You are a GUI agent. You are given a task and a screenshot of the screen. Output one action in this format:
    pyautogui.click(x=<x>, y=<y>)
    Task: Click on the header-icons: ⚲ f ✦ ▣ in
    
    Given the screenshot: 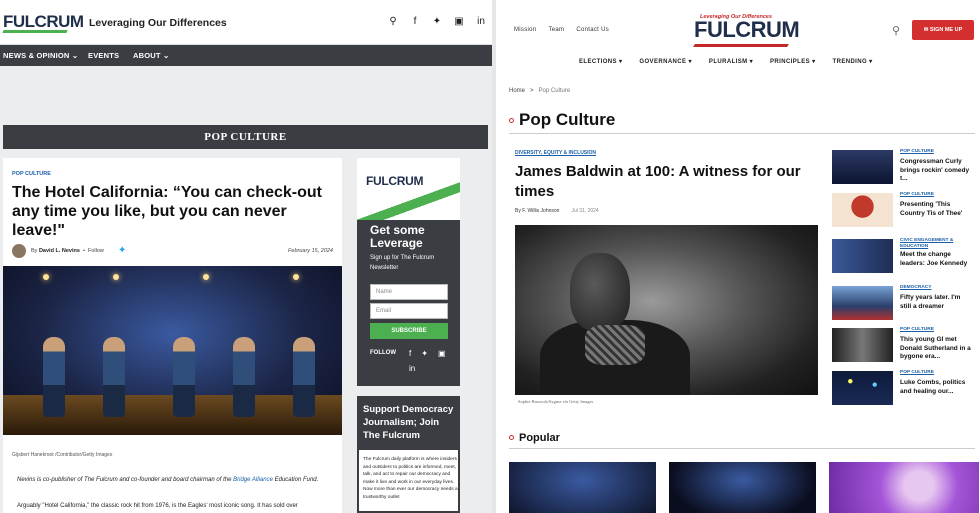 What is the action you would take?
    pyautogui.click(x=437, y=21)
    